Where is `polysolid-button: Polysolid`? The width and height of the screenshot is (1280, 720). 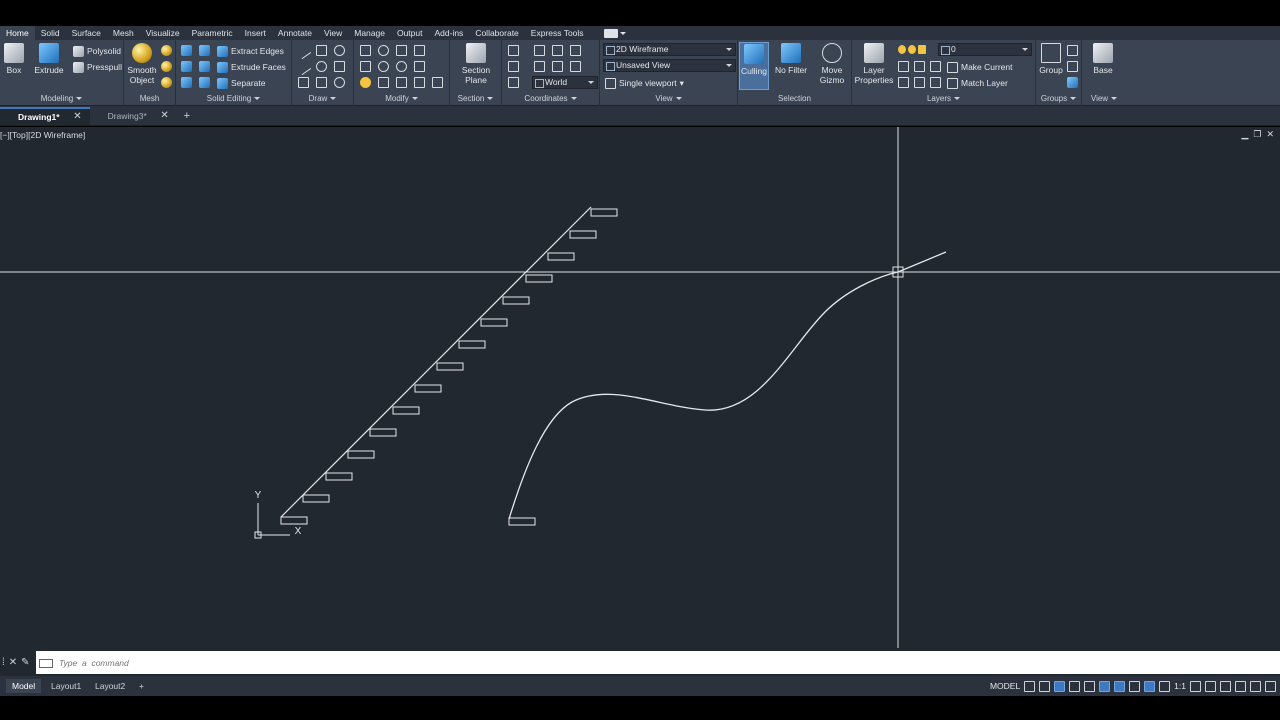 polysolid-button: Polysolid is located at coordinates (97, 51).